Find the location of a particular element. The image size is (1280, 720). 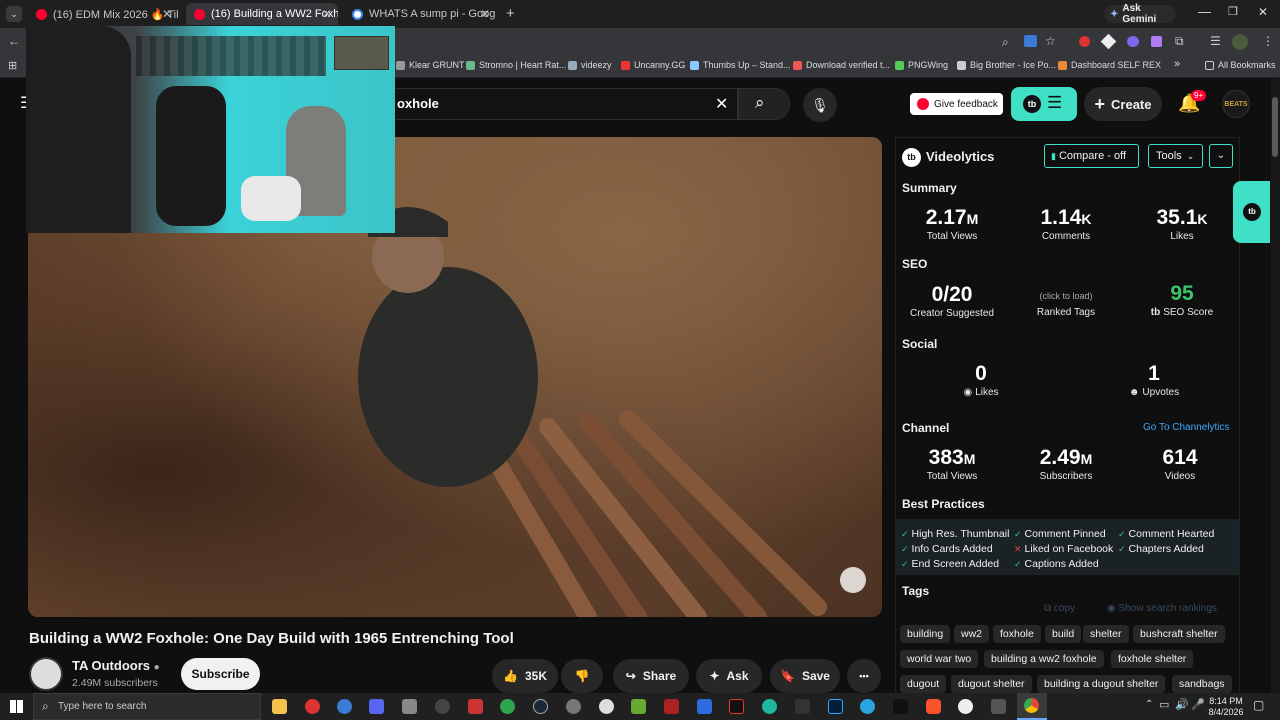

subscribe-button: Subscribe is located at coordinates (220, 674).